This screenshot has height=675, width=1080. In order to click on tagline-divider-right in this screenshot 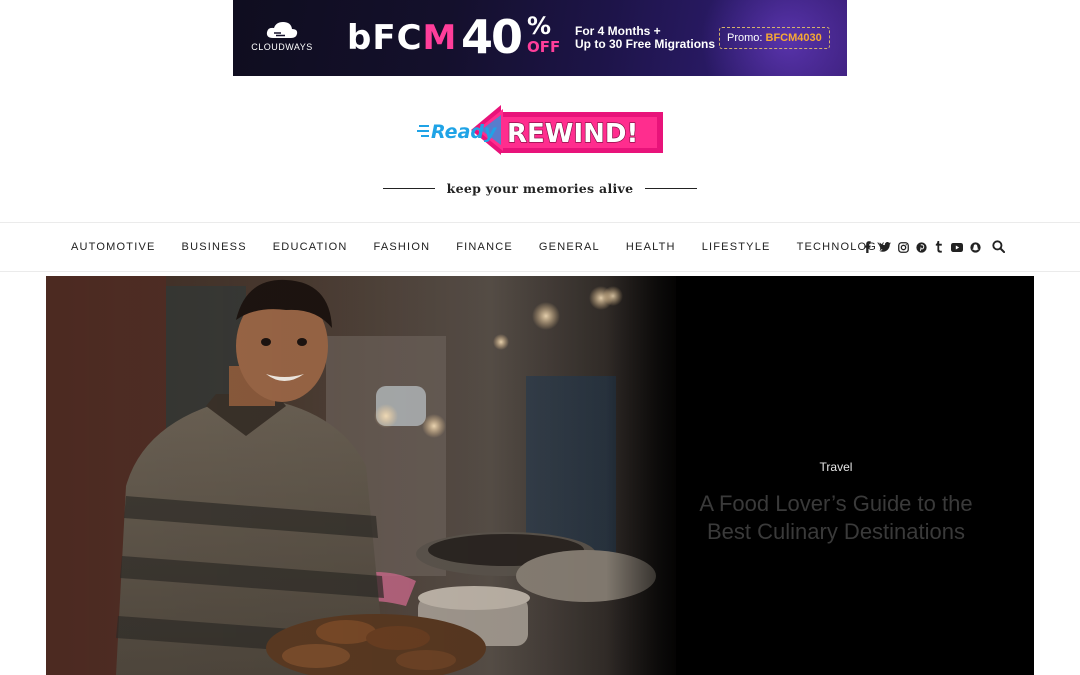, I will do `click(671, 188)`.